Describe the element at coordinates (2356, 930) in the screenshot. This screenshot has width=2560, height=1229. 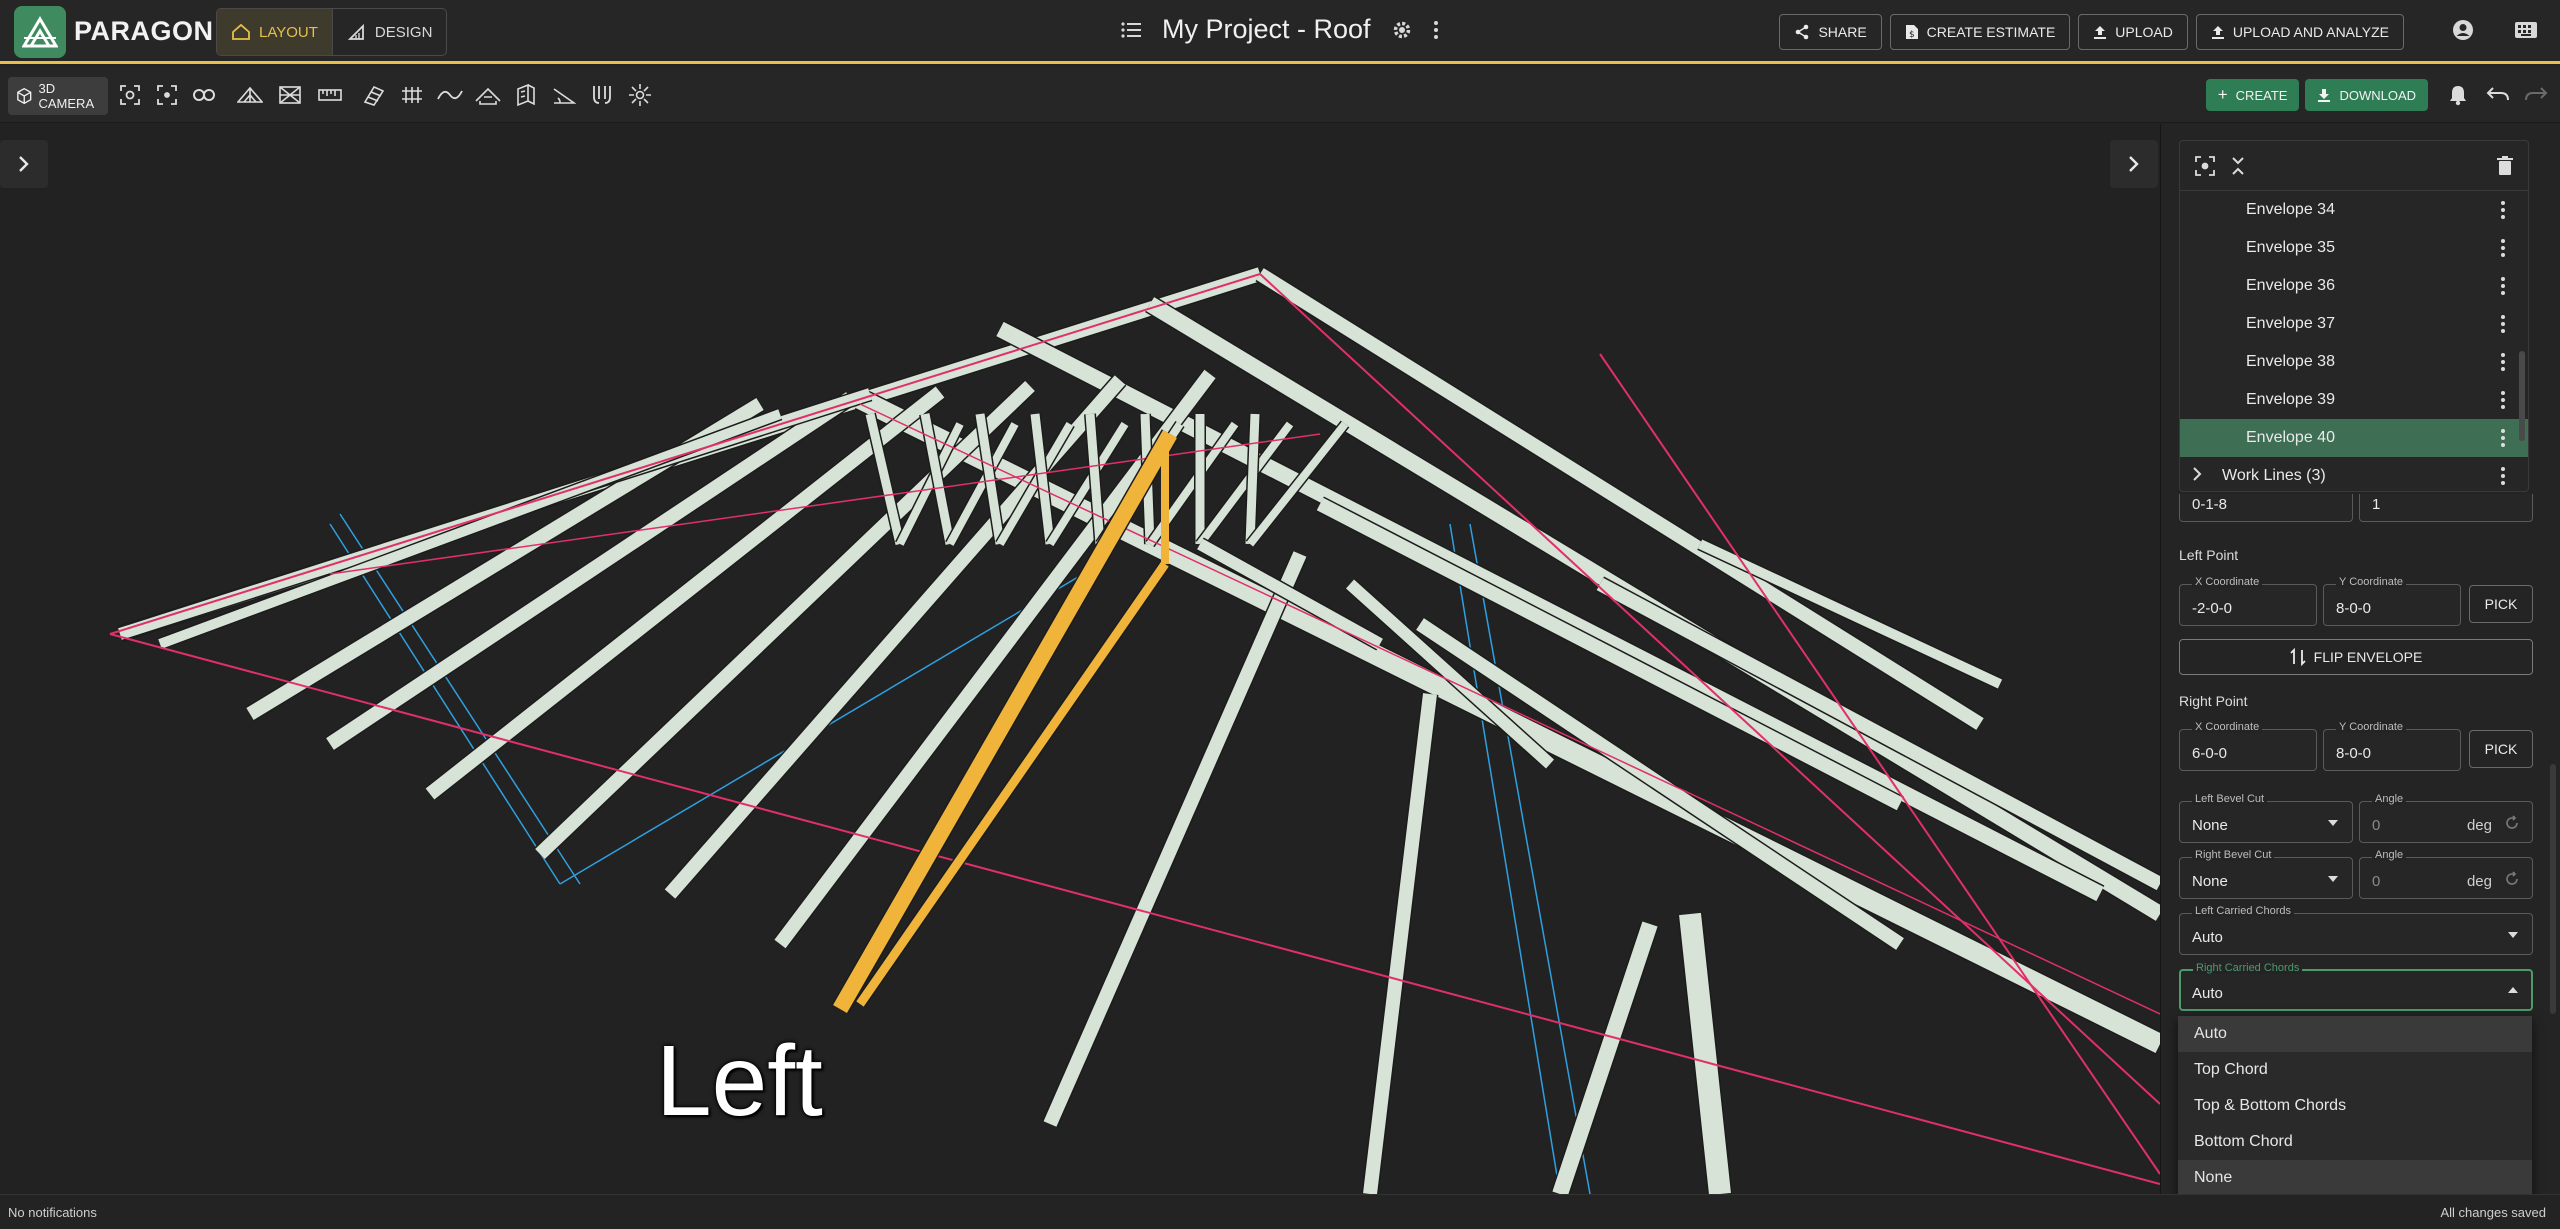
I see `left-carried-chords-select: Left Carried Chords Auto` at that location.